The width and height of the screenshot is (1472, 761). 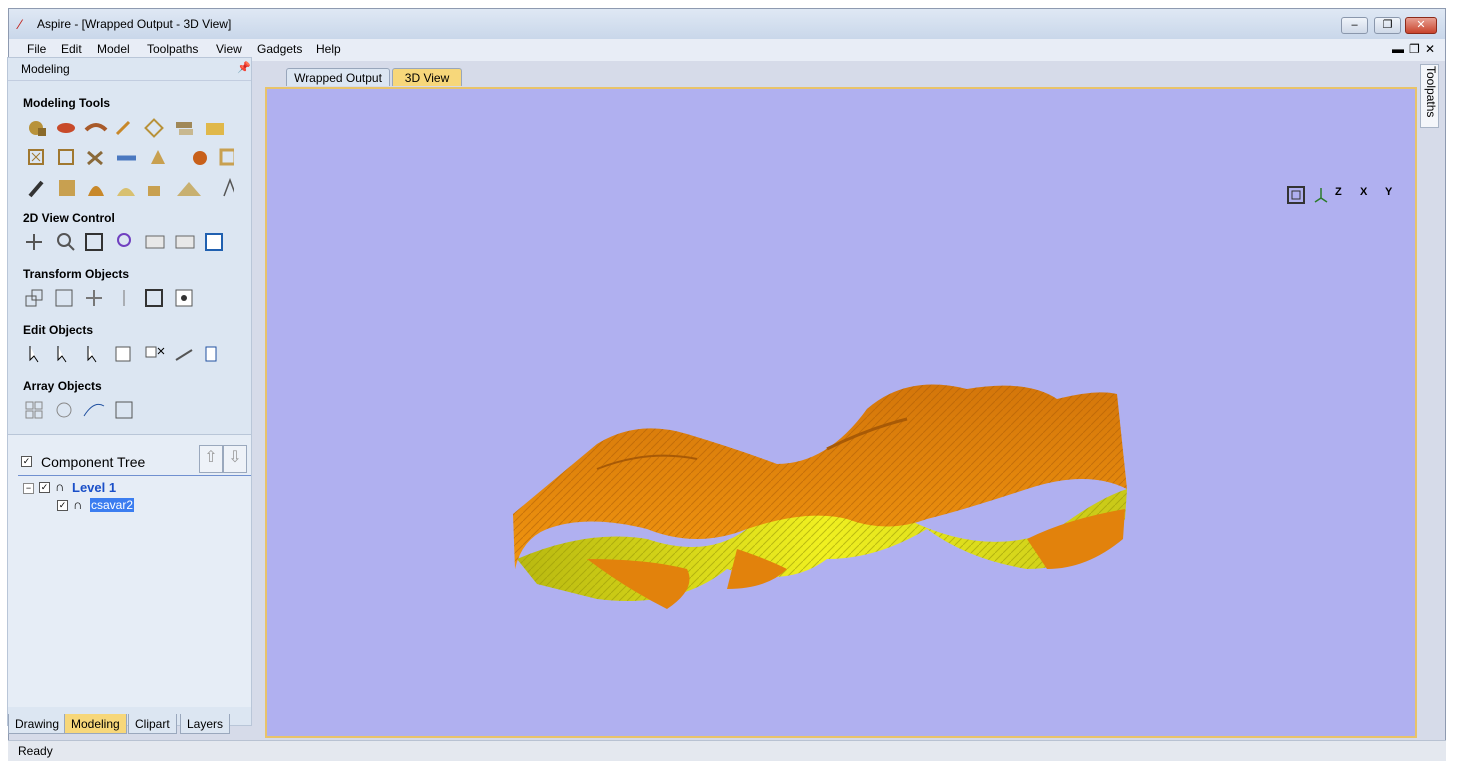 What do you see at coordinates (820, 496) in the screenshot?
I see `wrapped-model-render` at bounding box center [820, 496].